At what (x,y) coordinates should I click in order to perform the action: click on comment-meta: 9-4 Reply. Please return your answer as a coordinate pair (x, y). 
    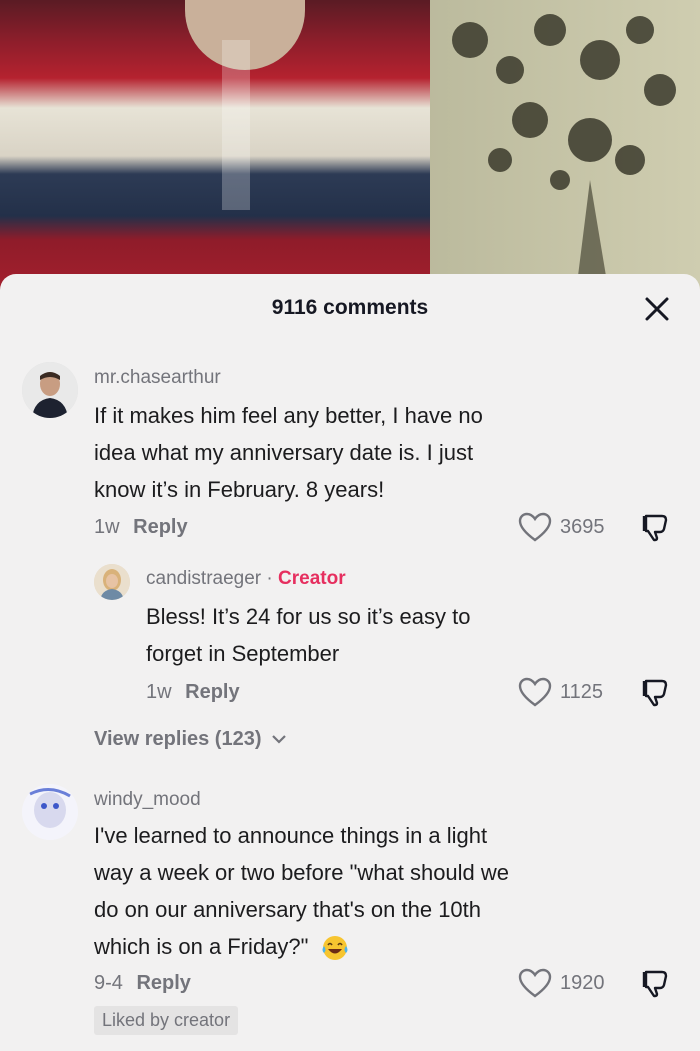
    Looking at the image, I should click on (142, 983).